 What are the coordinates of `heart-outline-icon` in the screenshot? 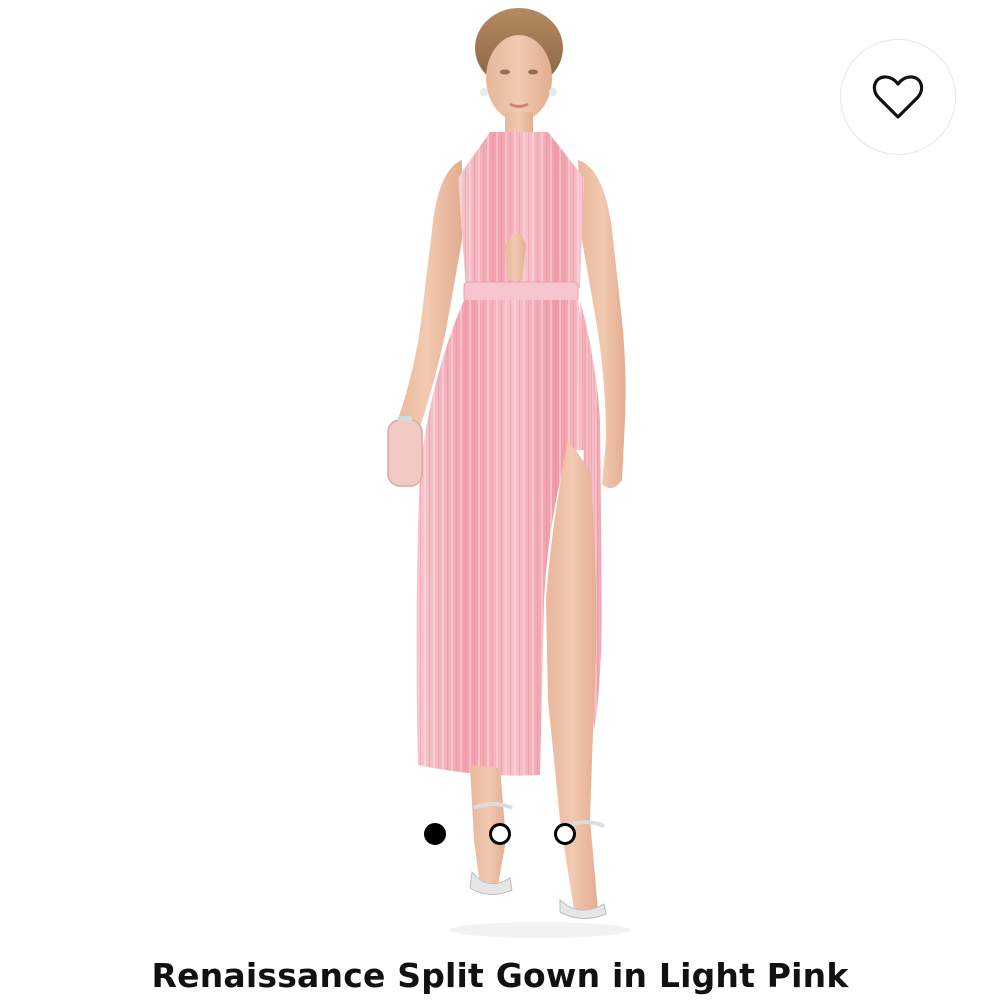 It's located at (898, 97).